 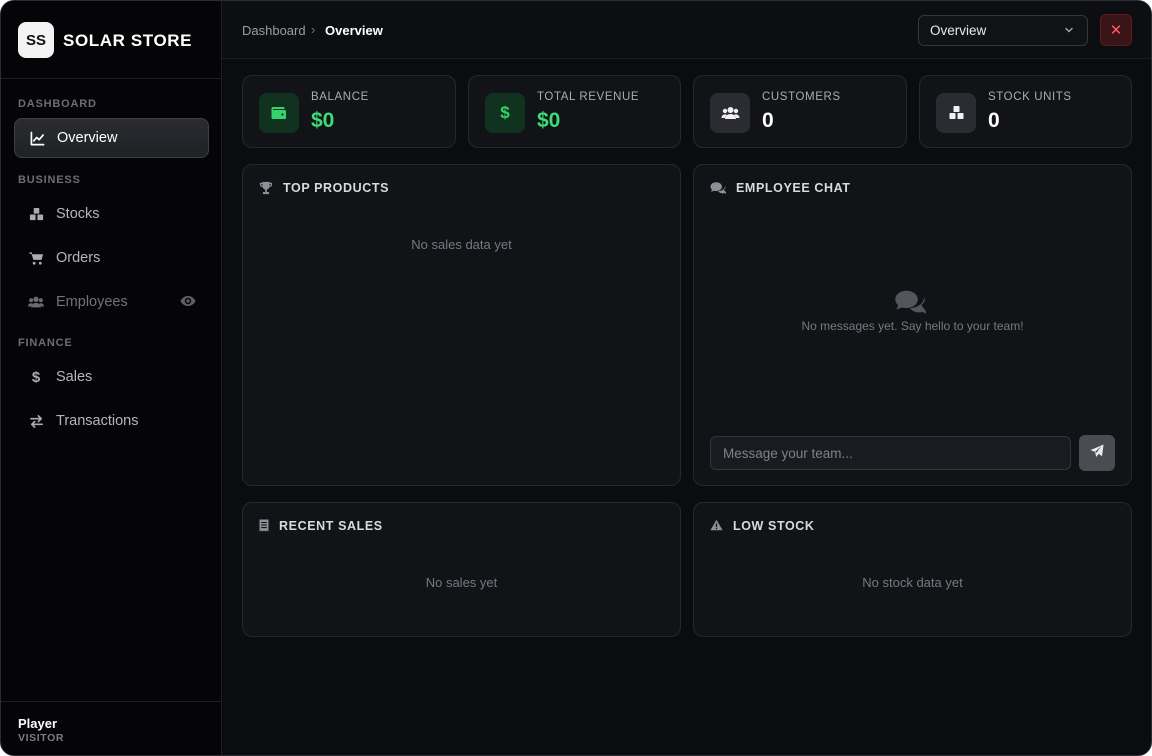 I want to click on user-role: VISITOR, so click(x=41, y=738).